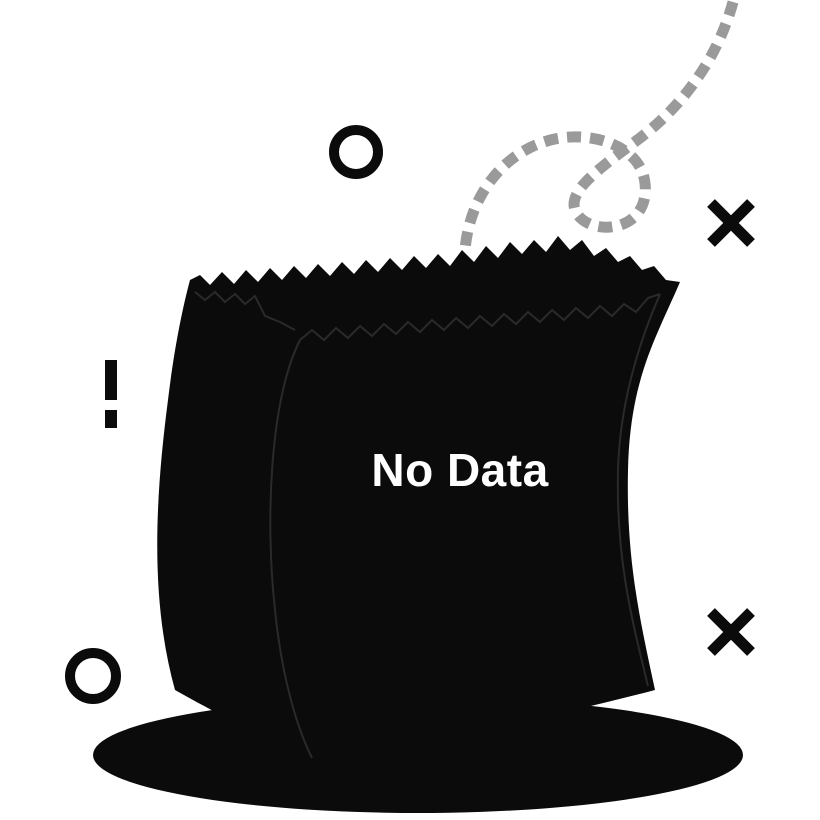  What do you see at coordinates (460, 470) in the screenshot?
I see `no-data-message: No Data` at bounding box center [460, 470].